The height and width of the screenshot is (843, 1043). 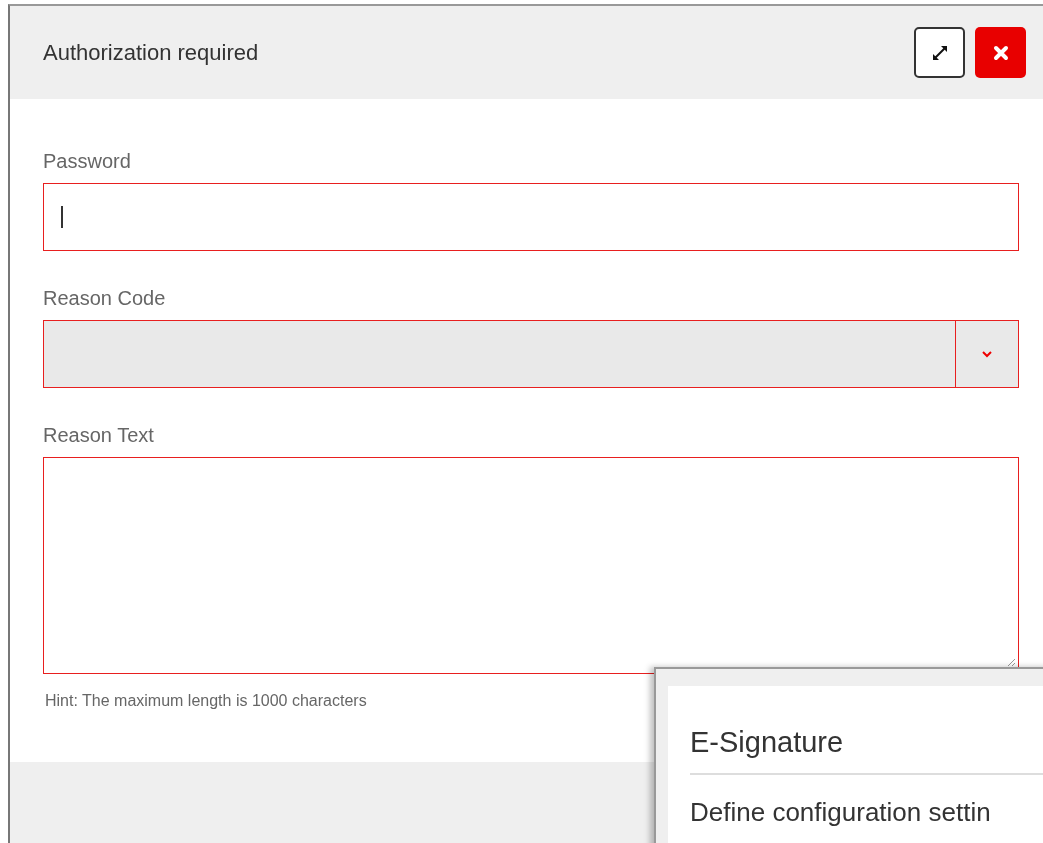 What do you see at coordinates (840, 812) in the screenshot?
I see `panel-text: Define configuration settin` at bounding box center [840, 812].